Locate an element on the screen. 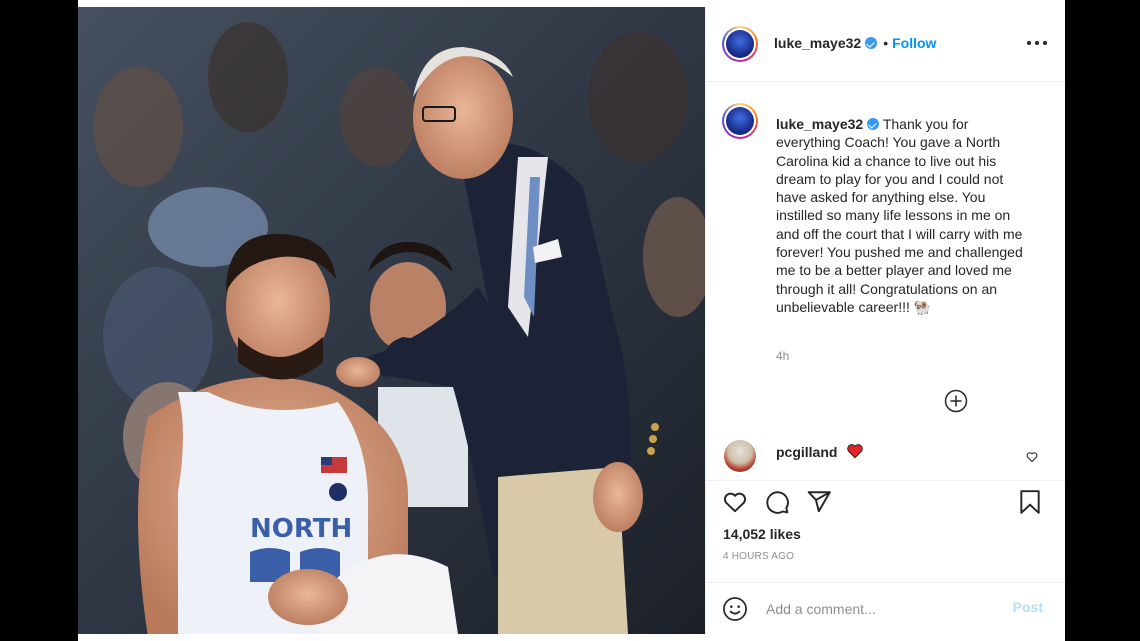 Image resolution: width=1140 pixels, height=641 pixels. caption-time: 4h is located at coordinates (782, 356).